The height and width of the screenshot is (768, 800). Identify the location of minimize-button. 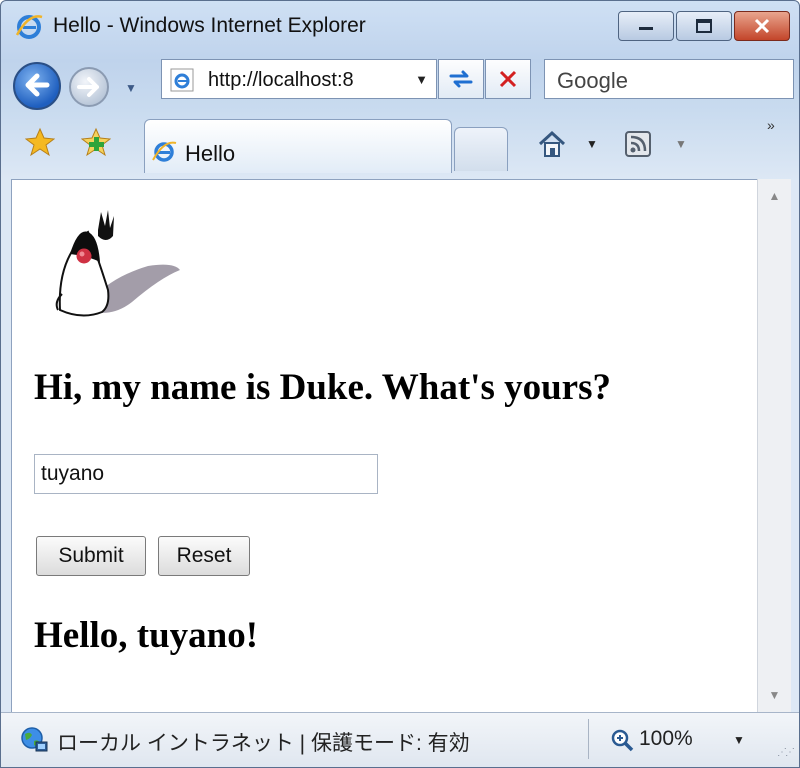
(646, 26).